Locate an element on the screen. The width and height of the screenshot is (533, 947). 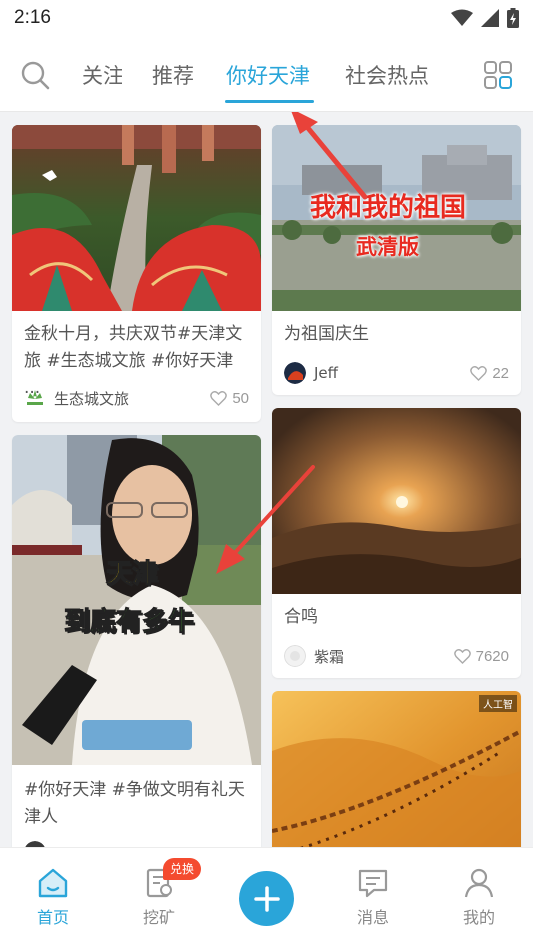
card-cover-image: 人工智 is located at coordinates (396, 769).